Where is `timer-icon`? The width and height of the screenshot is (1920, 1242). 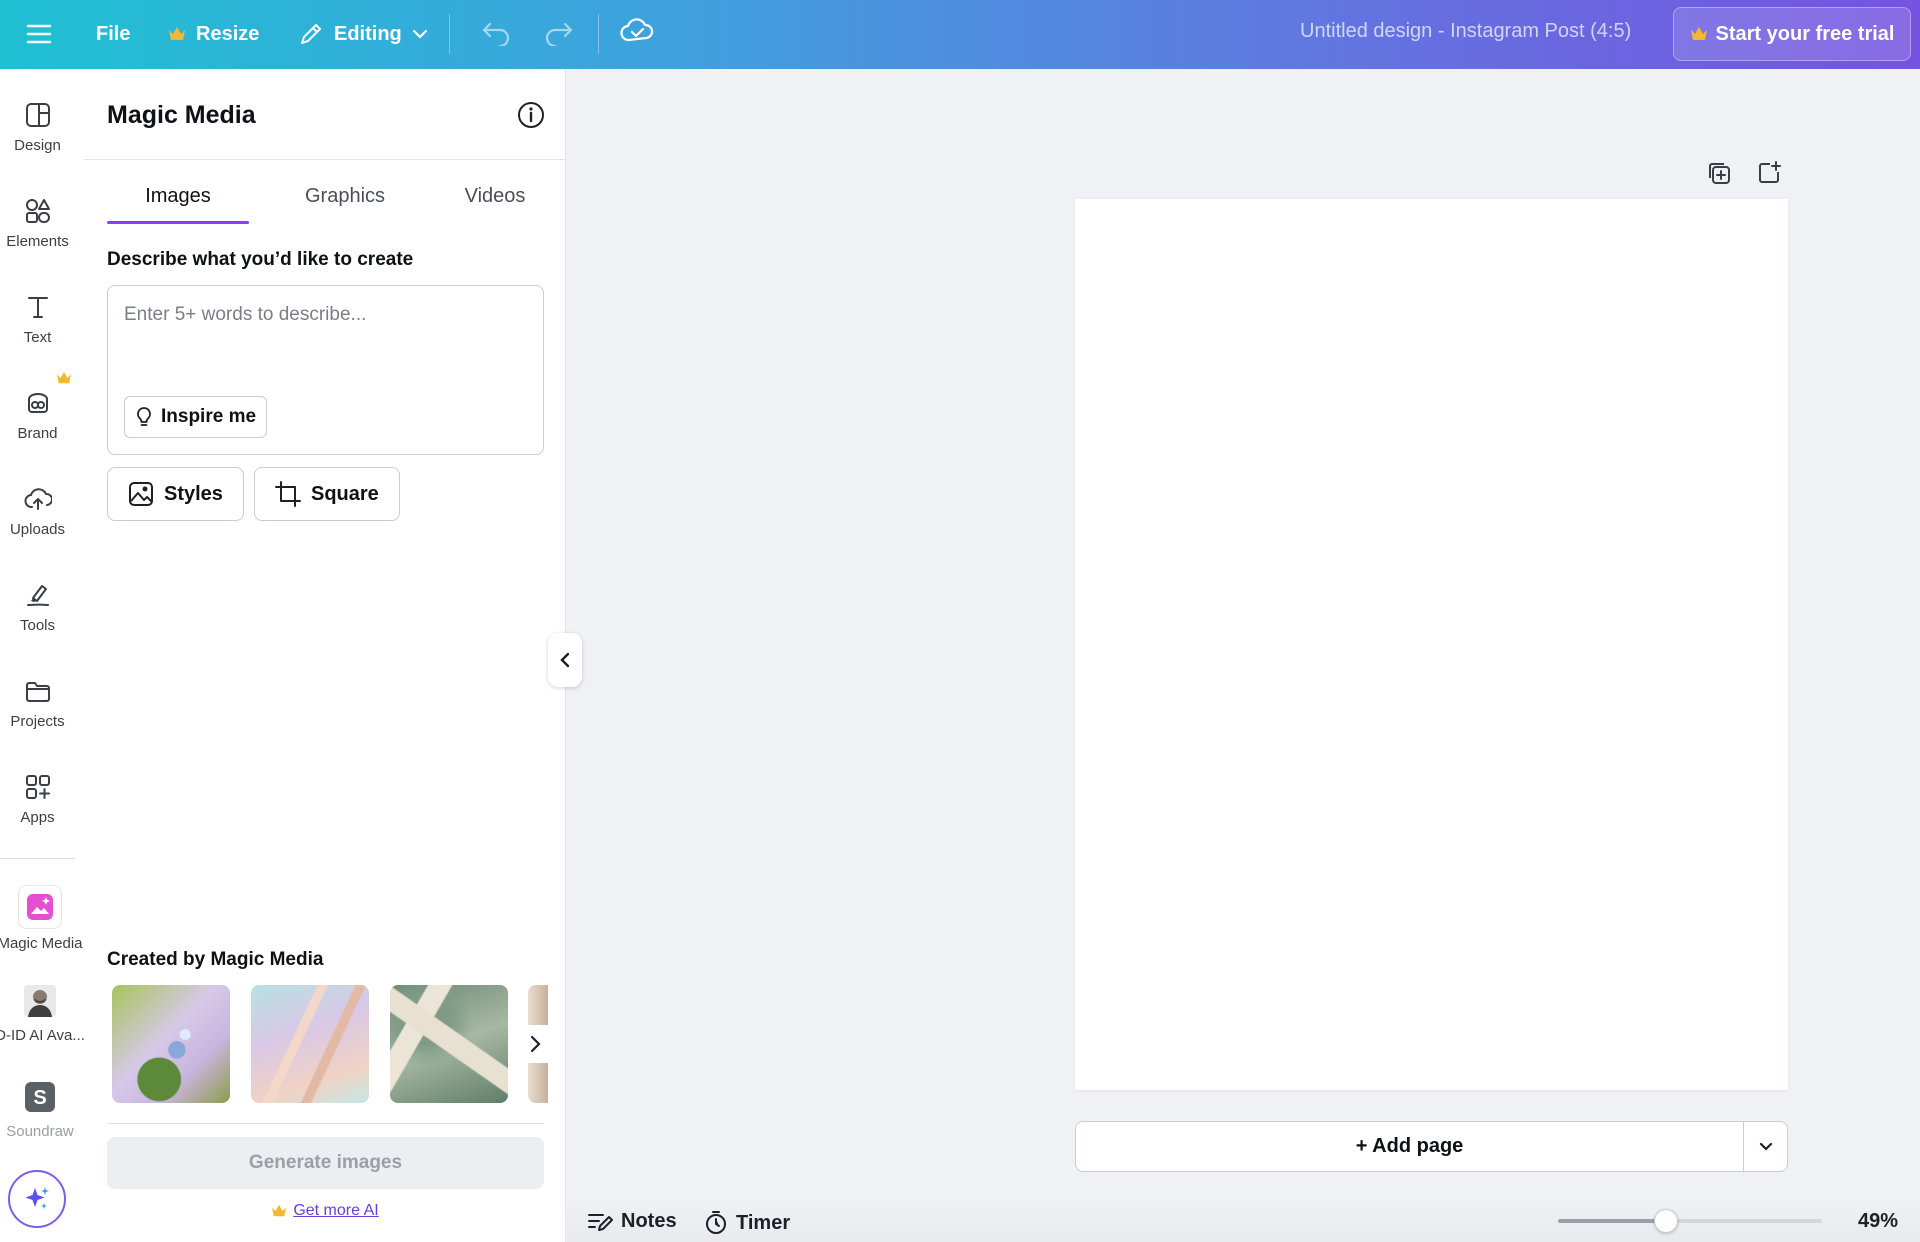 timer-icon is located at coordinates (716, 1223).